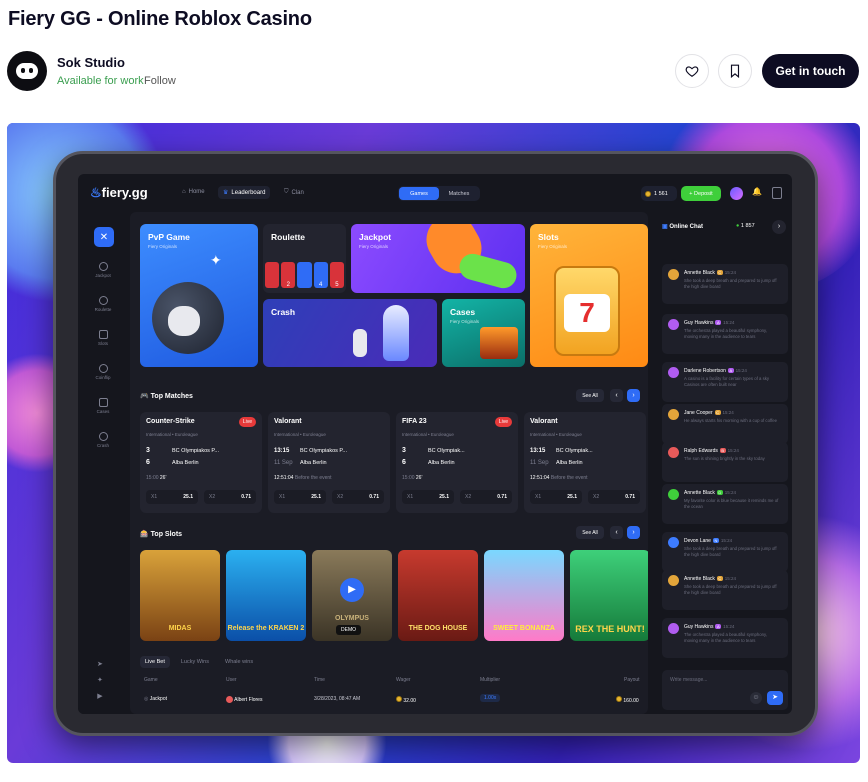  Describe the element at coordinates (756, 698) in the screenshot. I see `emoji-icon: ☺` at that location.